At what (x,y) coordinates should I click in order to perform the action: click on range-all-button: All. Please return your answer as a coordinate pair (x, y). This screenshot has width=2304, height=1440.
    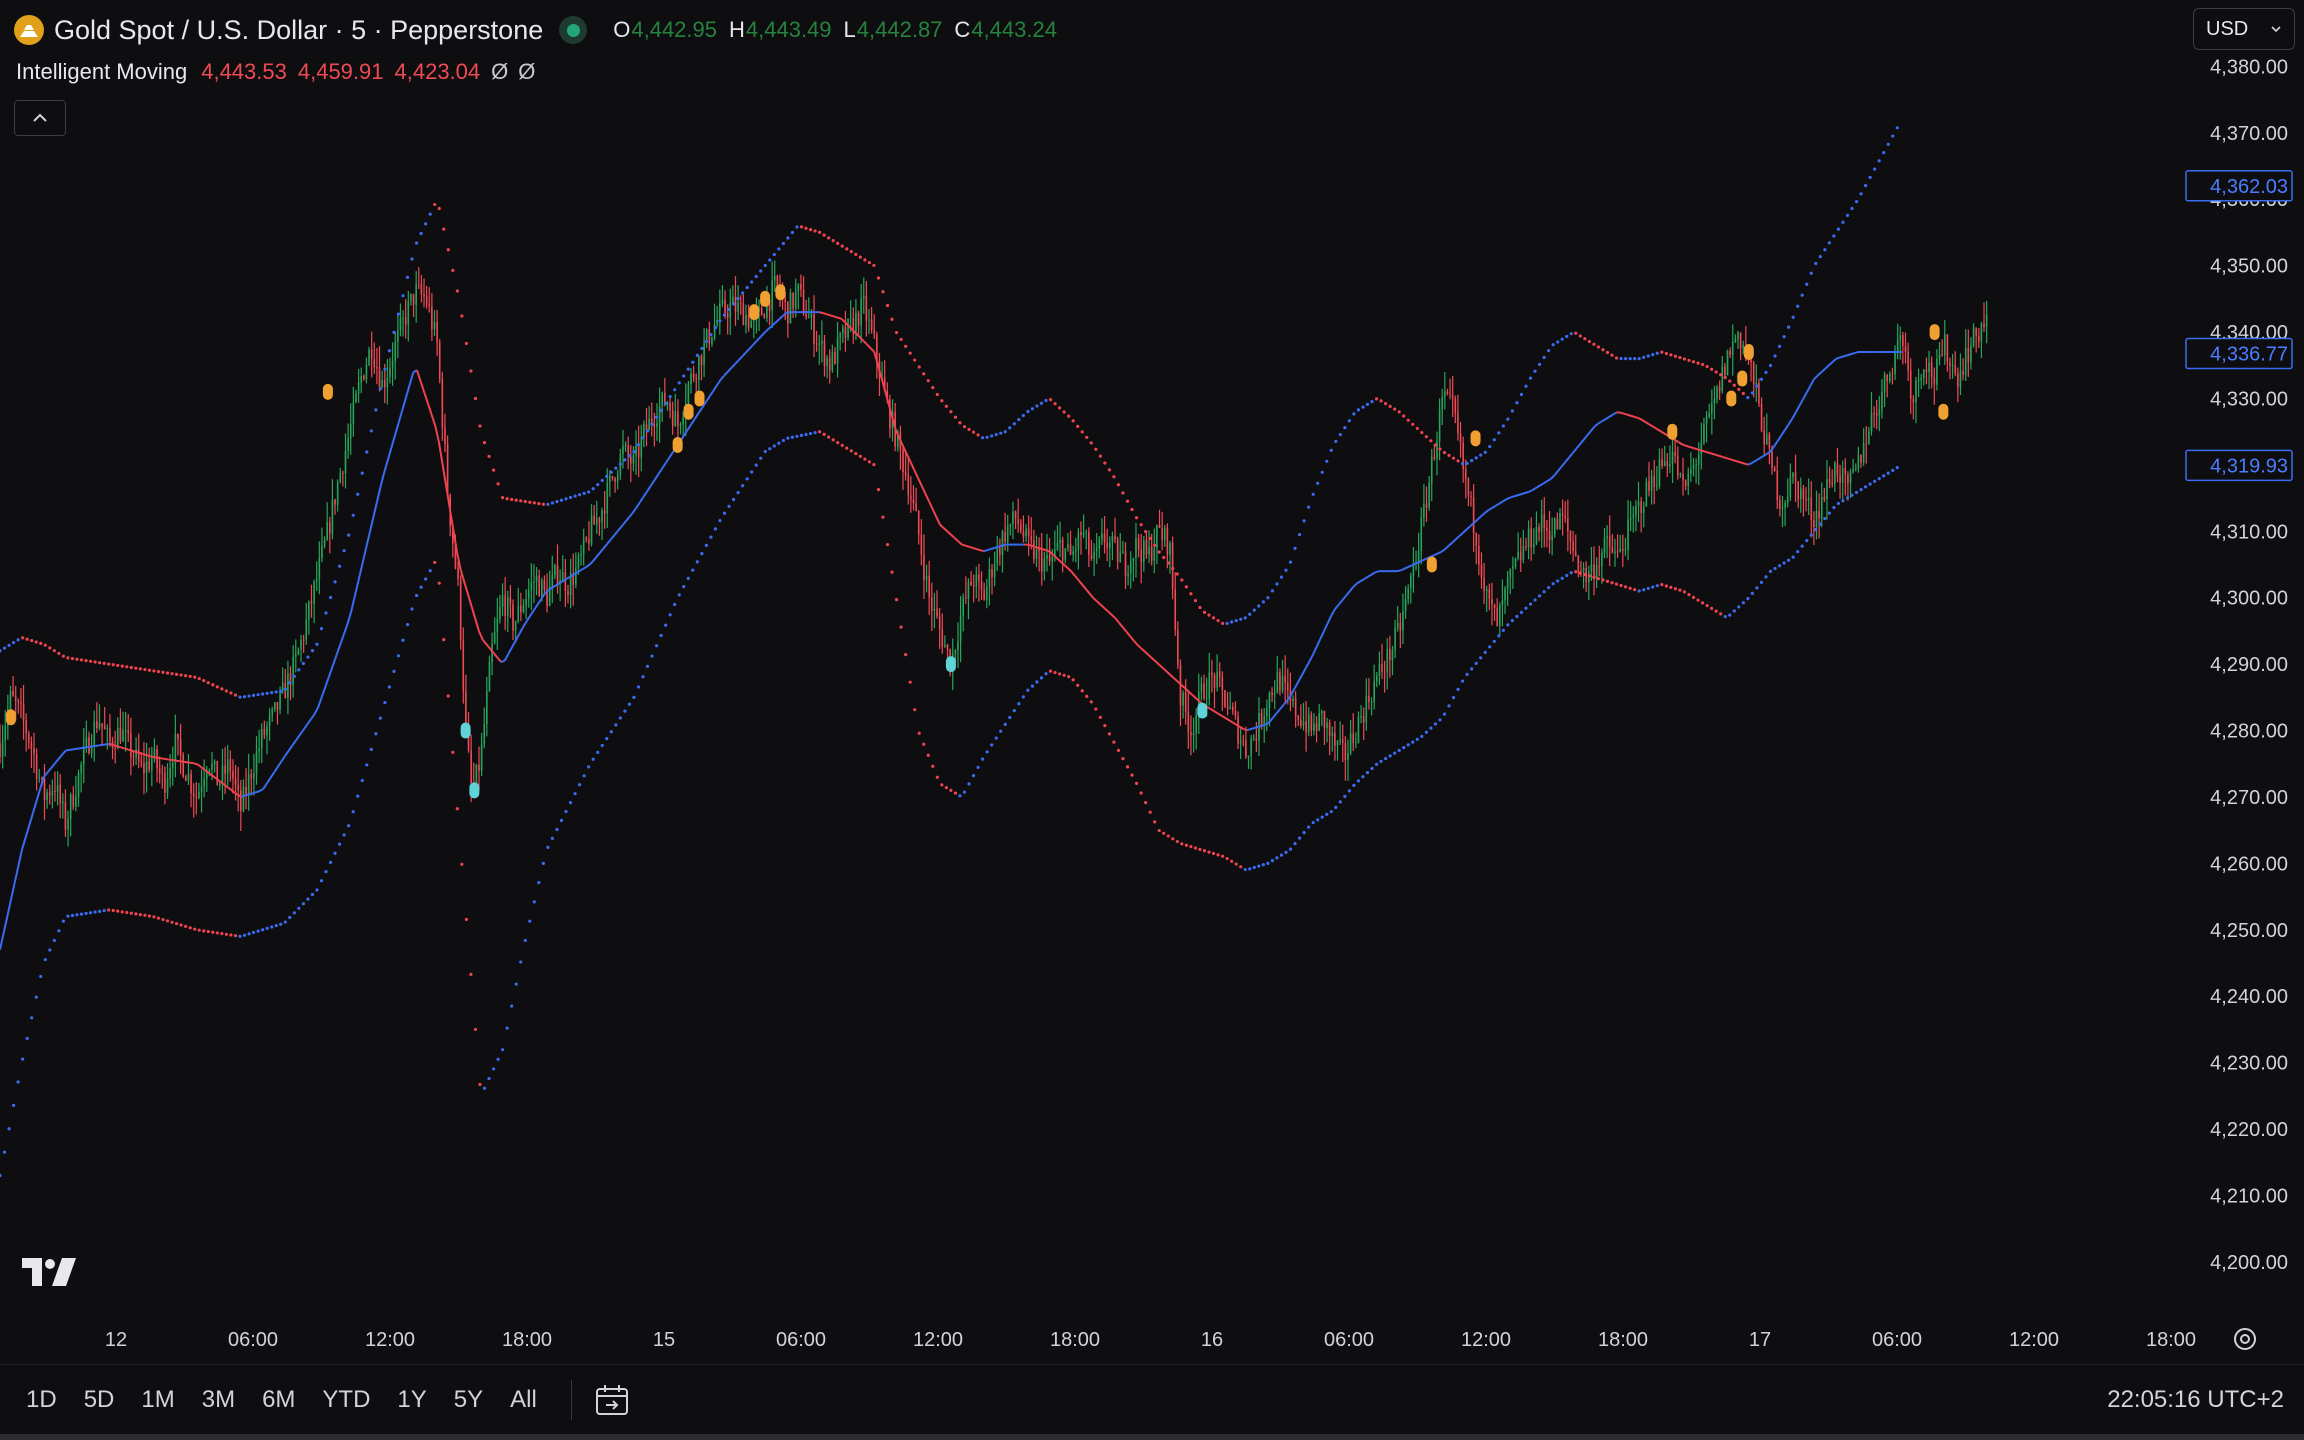
    Looking at the image, I should click on (523, 1400).